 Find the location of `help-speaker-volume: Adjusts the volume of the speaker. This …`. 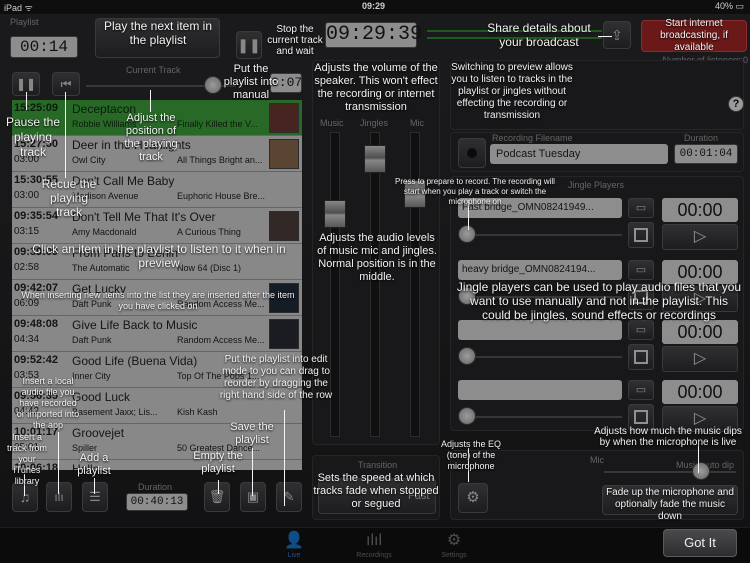

help-speaker-volume: Adjusts the volume of the speaker. This … is located at coordinates (376, 87).